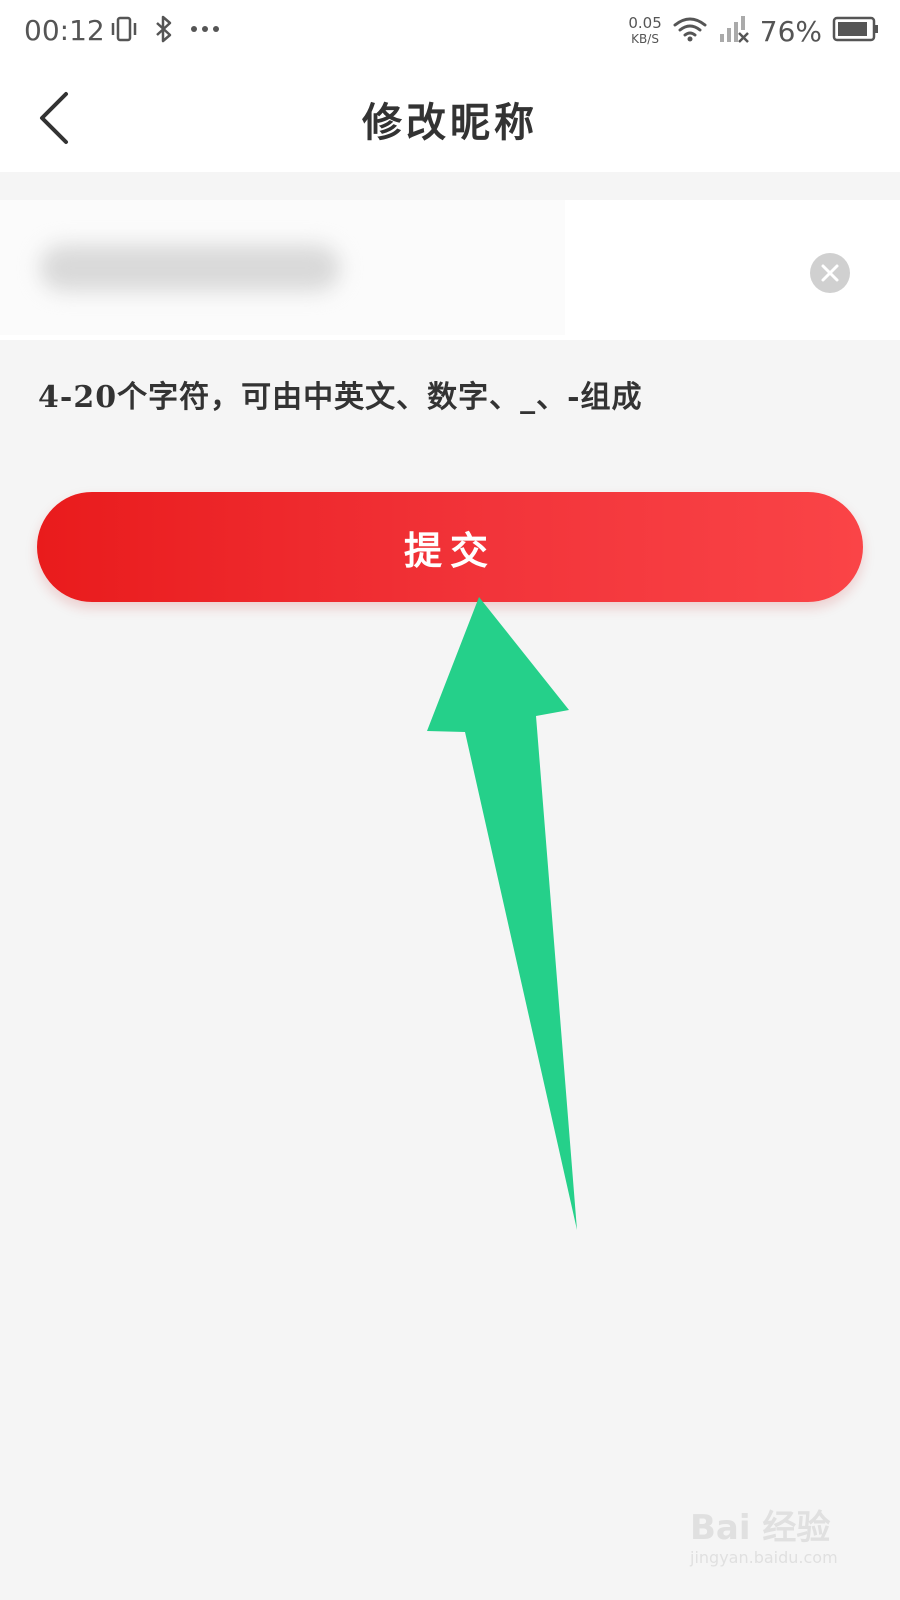 The width and height of the screenshot is (900, 1600). Describe the element at coordinates (690, 31) in the screenshot. I see `wifi-icon` at that location.